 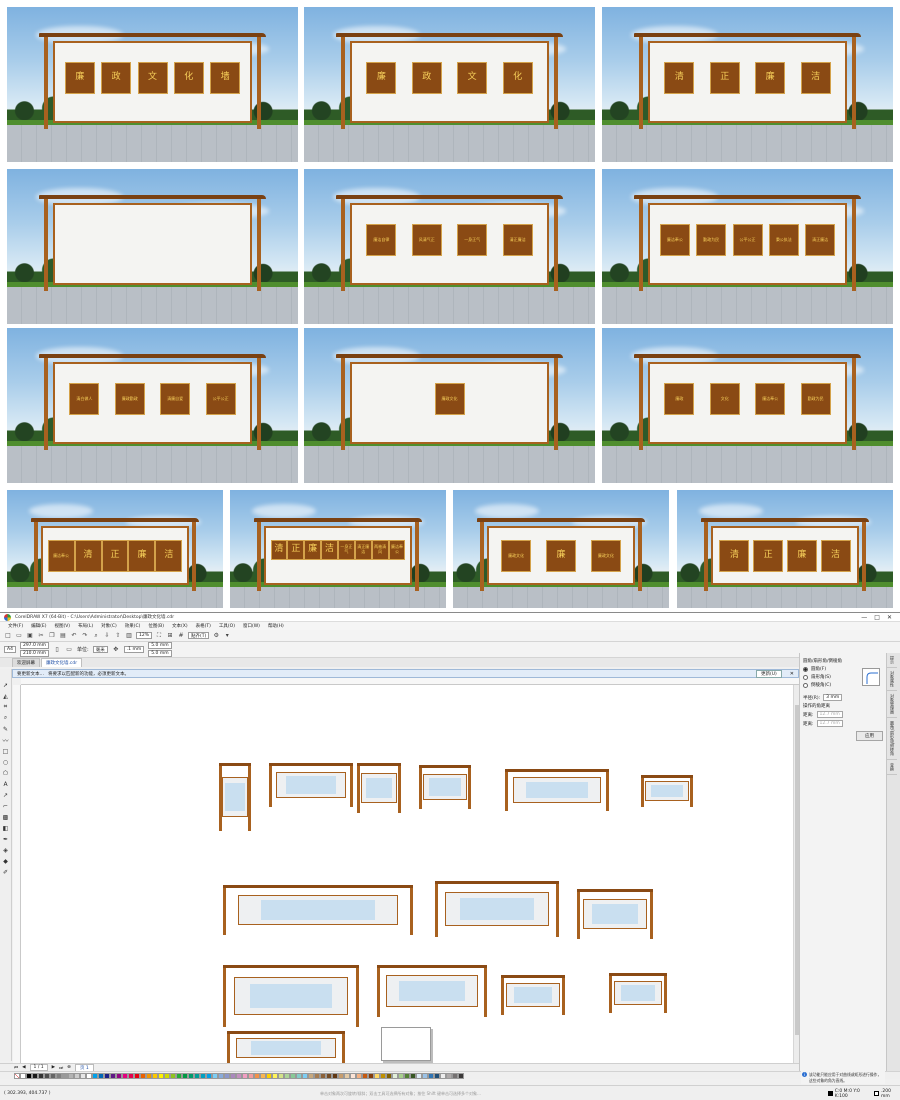 I want to click on last-page-icon: ⏭, so click(x=61, y=1068).